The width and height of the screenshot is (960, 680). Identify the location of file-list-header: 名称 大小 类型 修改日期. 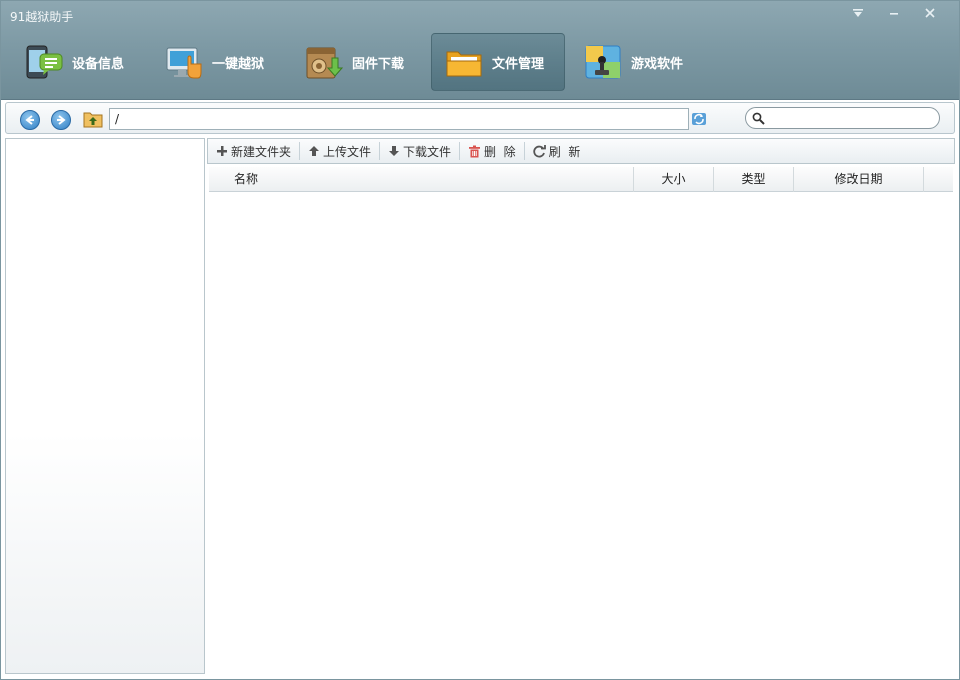
(581, 179).